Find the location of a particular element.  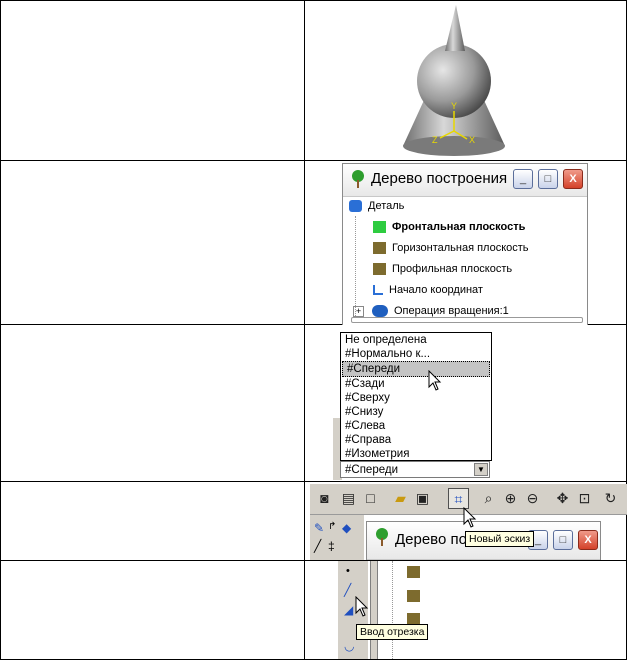

orientation-option: #Сзади is located at coordinates (416, 384).